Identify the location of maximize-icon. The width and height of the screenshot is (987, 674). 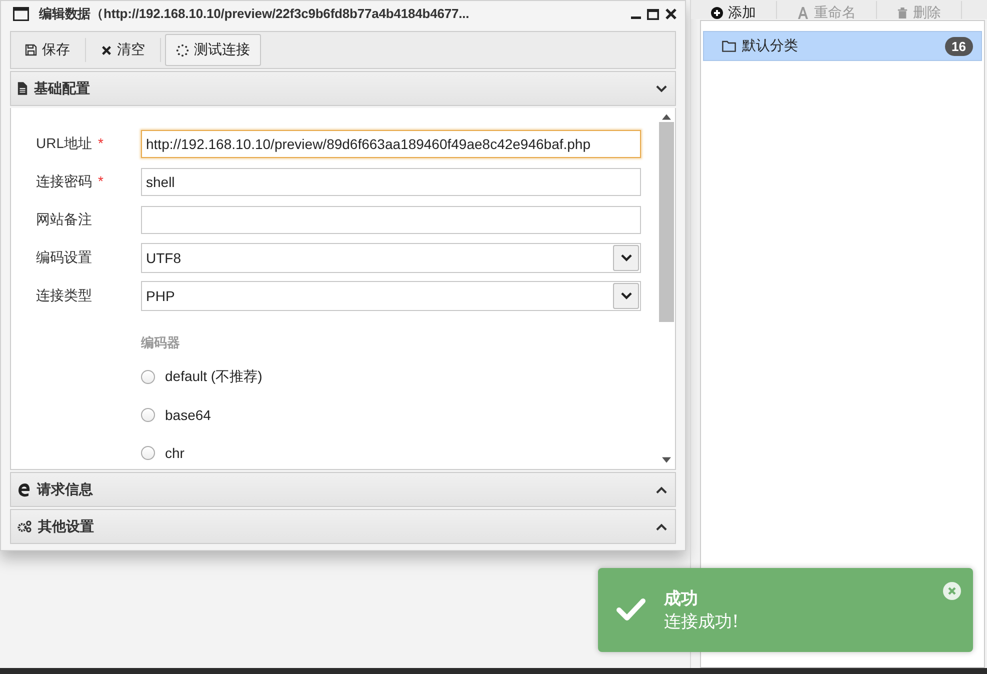
(653, 14).